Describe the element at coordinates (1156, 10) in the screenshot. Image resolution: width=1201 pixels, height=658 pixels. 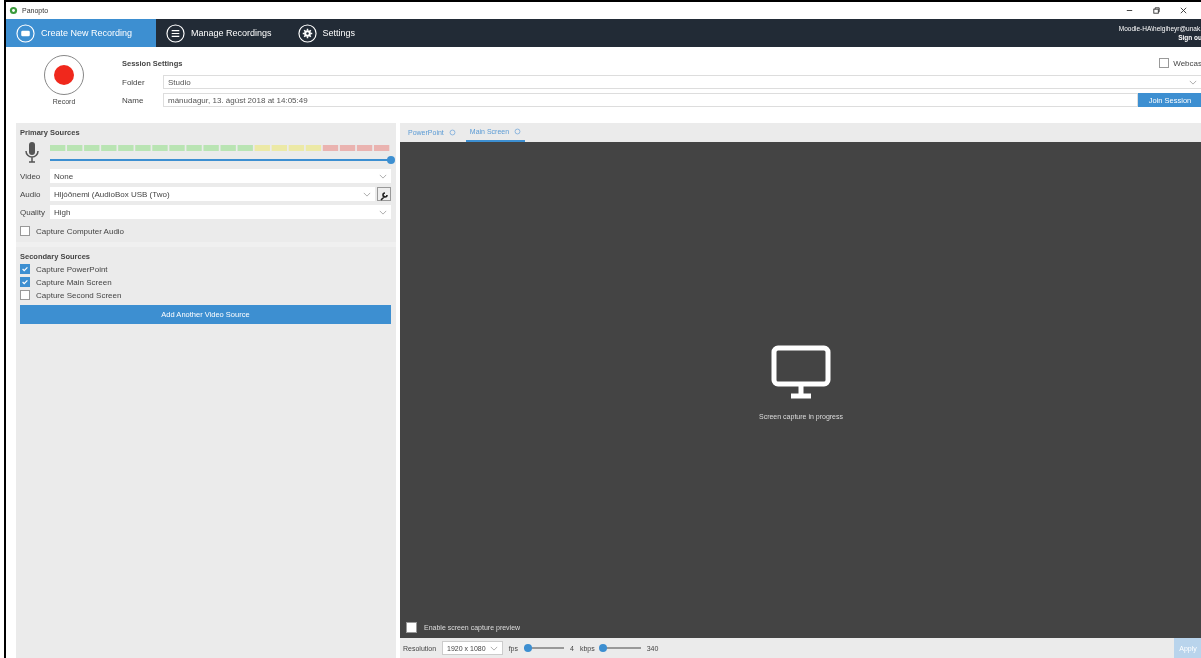
I see `restore-icon` at that location.